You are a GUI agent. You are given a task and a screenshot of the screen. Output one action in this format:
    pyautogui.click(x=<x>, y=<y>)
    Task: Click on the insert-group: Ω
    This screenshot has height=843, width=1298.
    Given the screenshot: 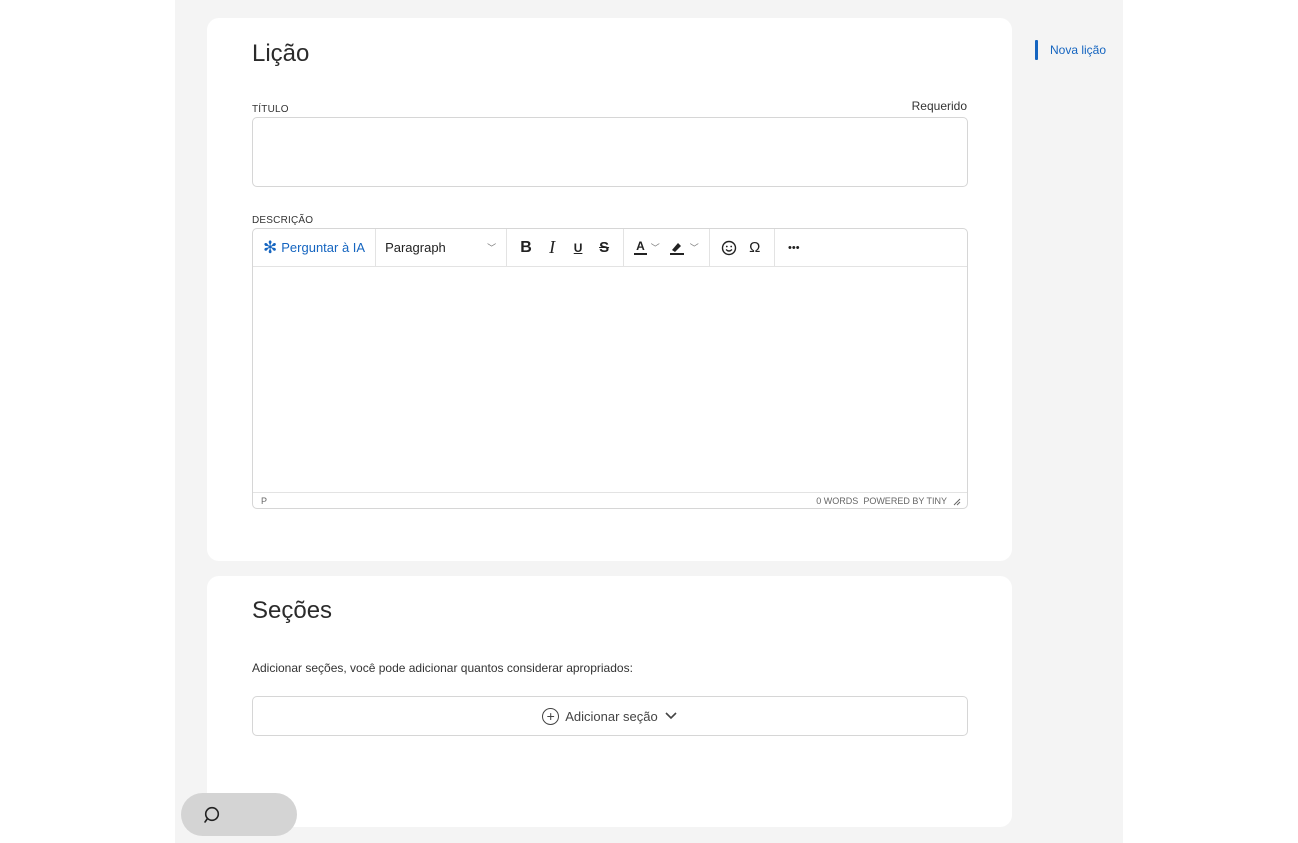 What is the action you would take?
    pyautogui.click(x=742, y=247)
    